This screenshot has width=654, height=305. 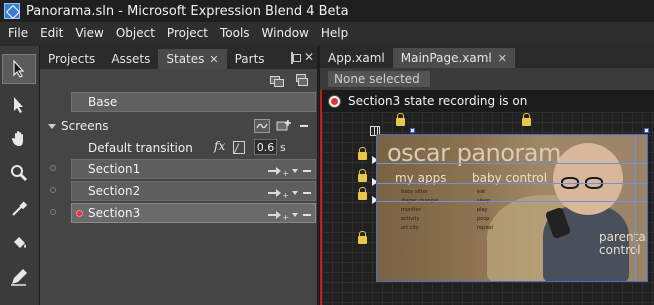 What do you see at coordinates (19, 69) in the screenshot?
I see `selection-tool-icon` at bounding box center [19, 69].